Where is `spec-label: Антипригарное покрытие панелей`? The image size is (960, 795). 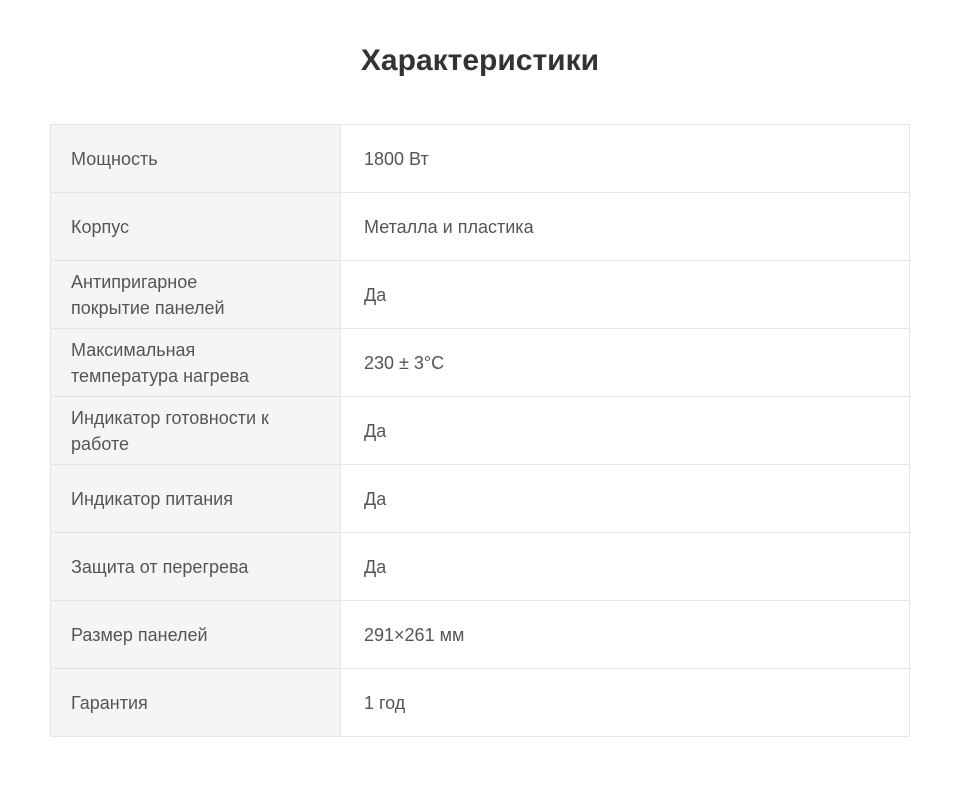 spec-label: Антипригарное покрытие панелей is located at coordinates (195, 294).